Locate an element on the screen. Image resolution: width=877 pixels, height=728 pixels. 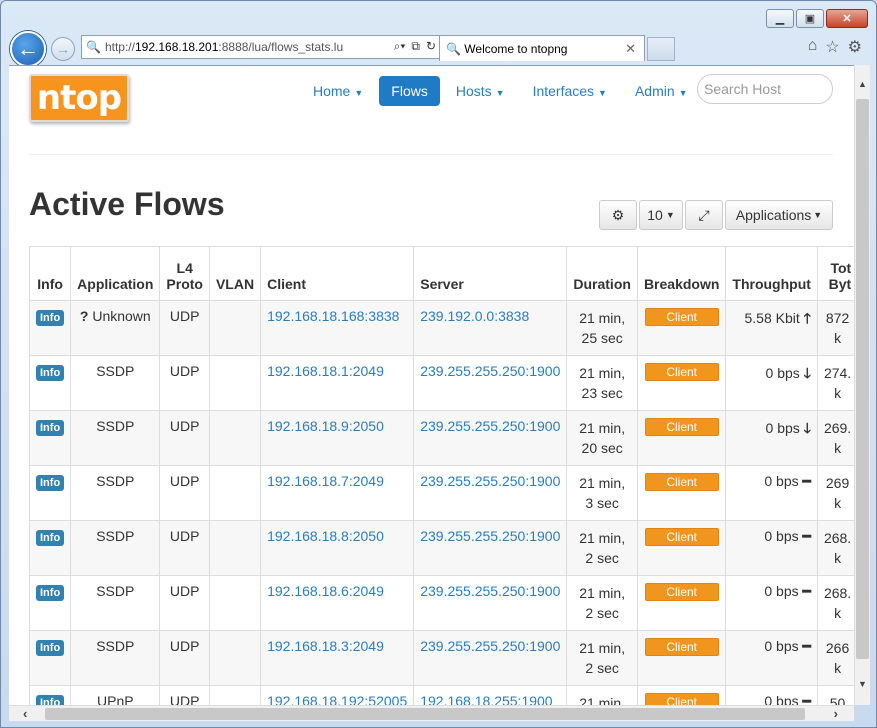
gear-icon: ⚙ is located at coordinates (618, 214).